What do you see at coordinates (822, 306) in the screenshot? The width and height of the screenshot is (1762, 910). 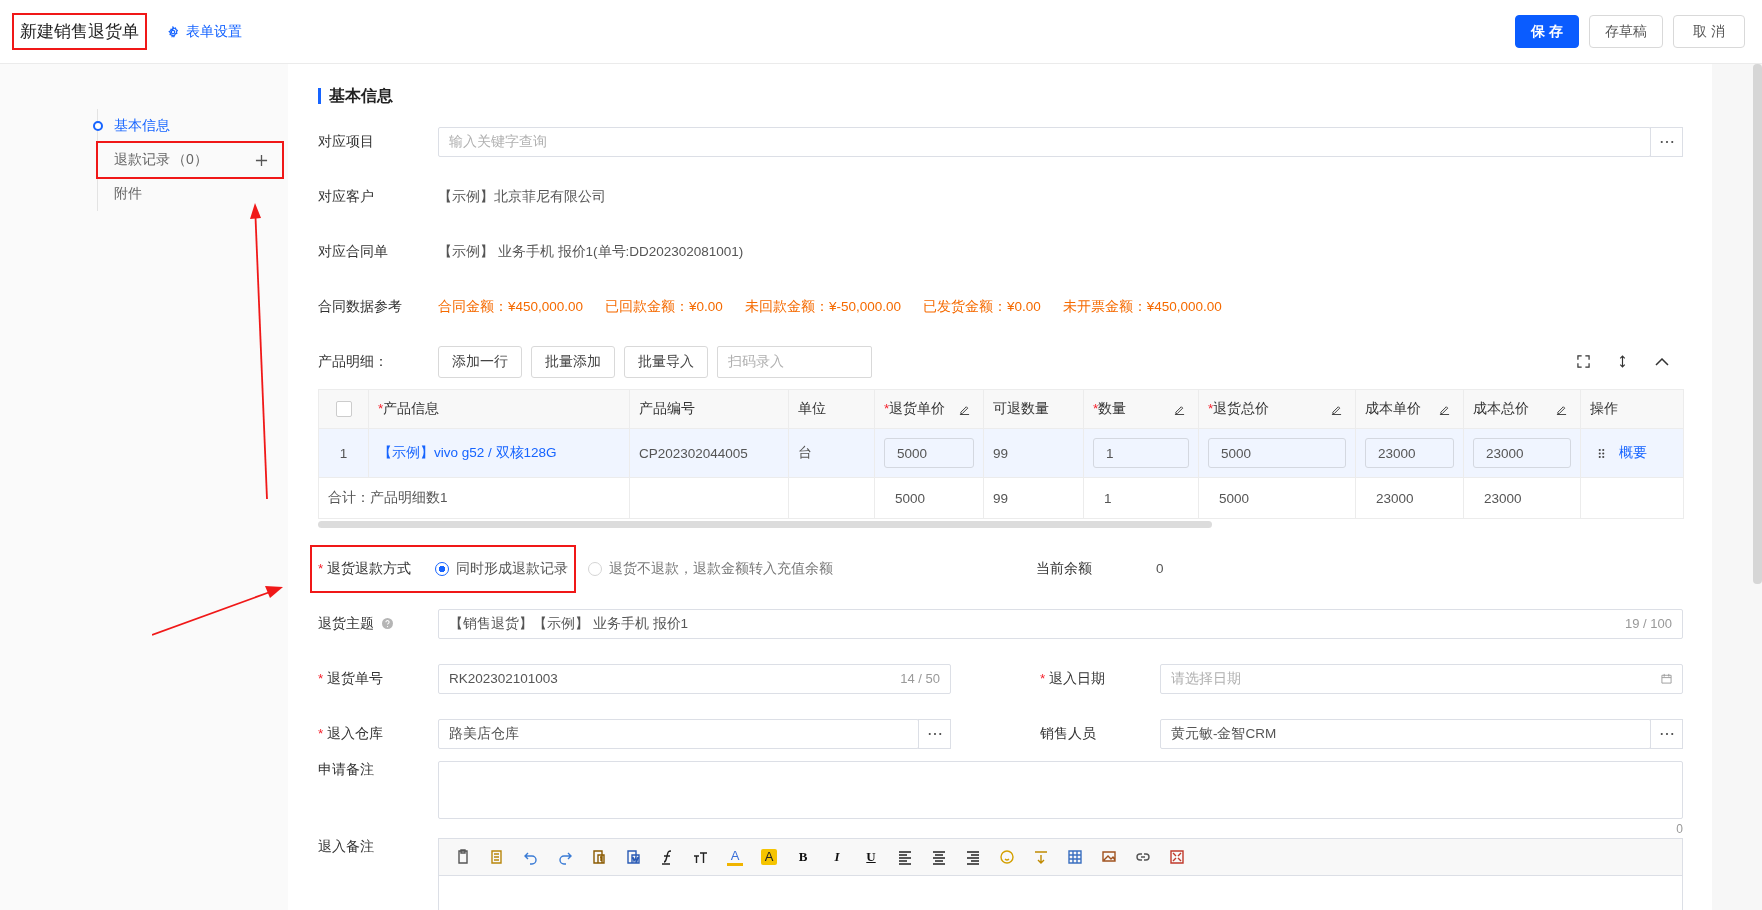 I see `amount-text: 未回款金额：¥-50,000.00` at bounding box center [822, 306].